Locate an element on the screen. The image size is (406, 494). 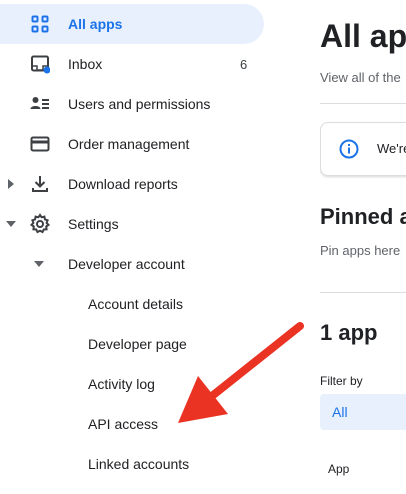
sidebar-item-label: Activity log is located at coordinates (121, 384).